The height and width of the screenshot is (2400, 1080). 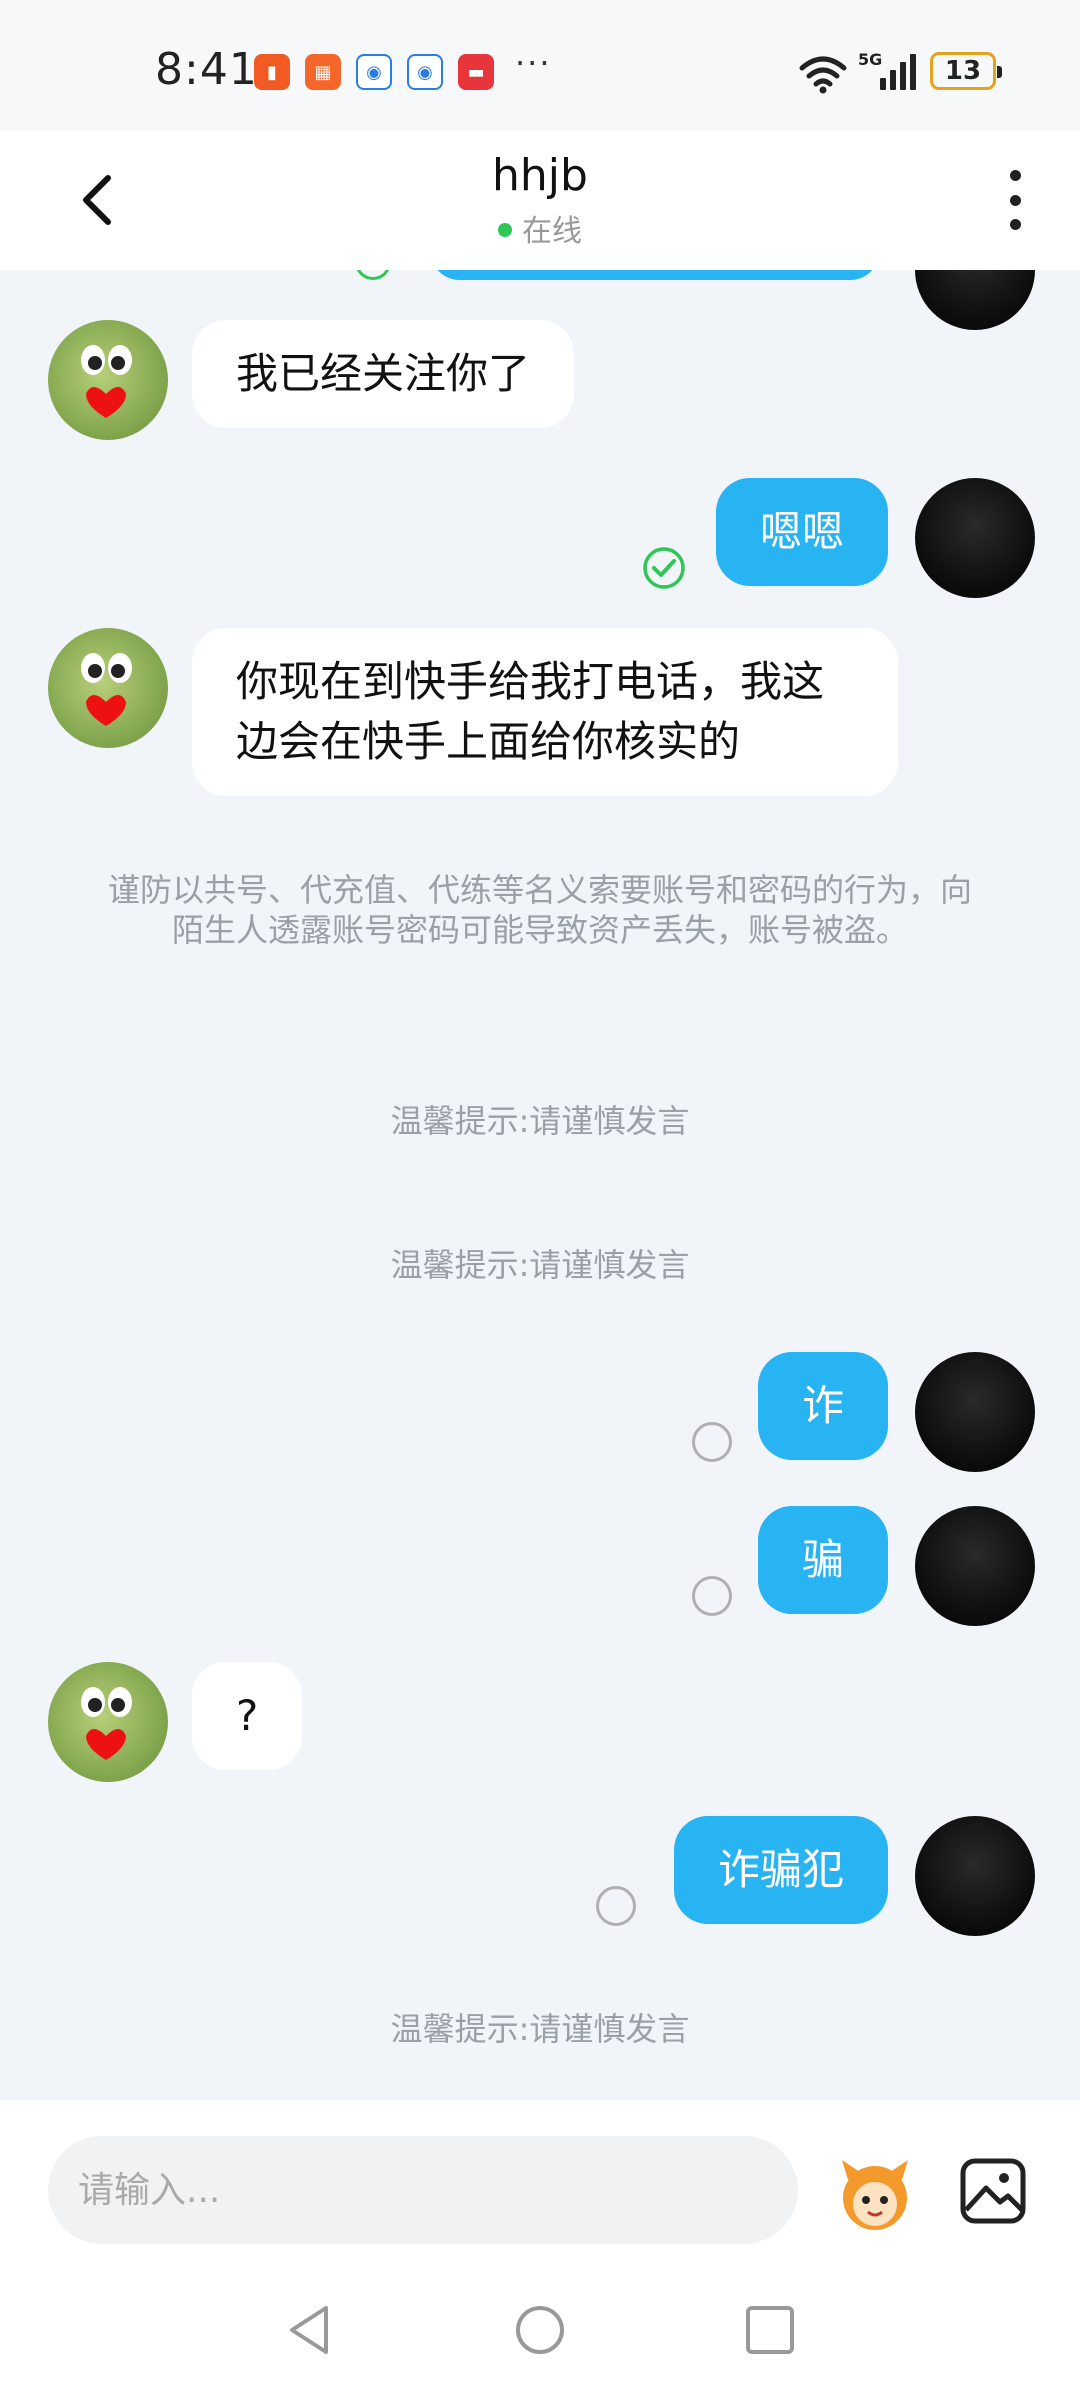 What do you see at coordinates (247, 1716) in the screenshot?
I see `message-bubble-received: ?` at bounding box center [247, 1716].